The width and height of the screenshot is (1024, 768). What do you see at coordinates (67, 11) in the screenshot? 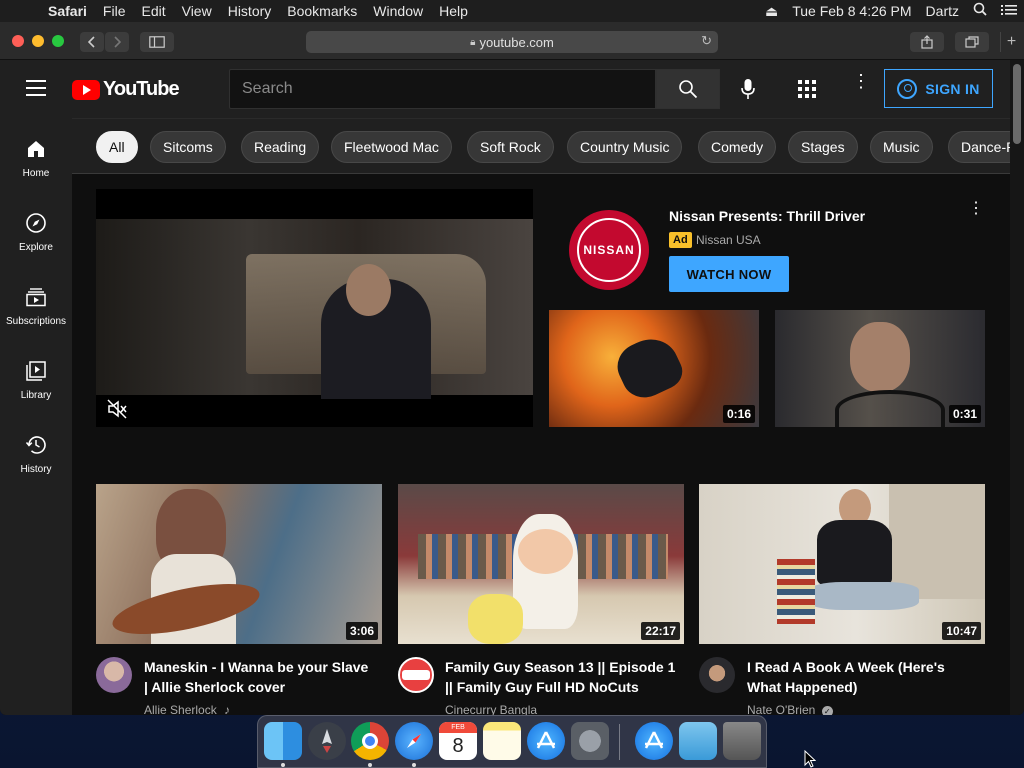
I see `menu-app-safari: Safari` at bounding box center [67, 11].